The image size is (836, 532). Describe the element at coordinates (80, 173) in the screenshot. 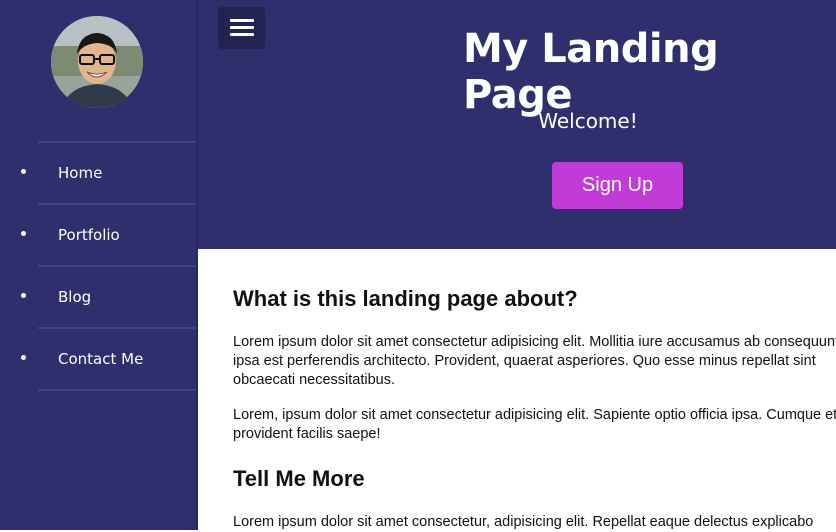

I see `sidebar-item-label: Home` at that location.